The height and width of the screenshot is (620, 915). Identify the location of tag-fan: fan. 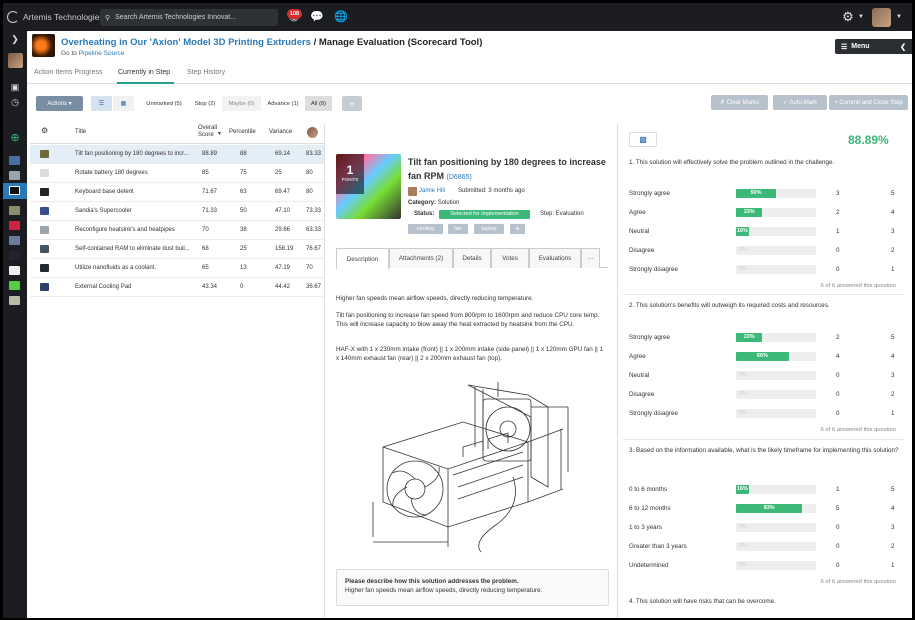
(458, 229).